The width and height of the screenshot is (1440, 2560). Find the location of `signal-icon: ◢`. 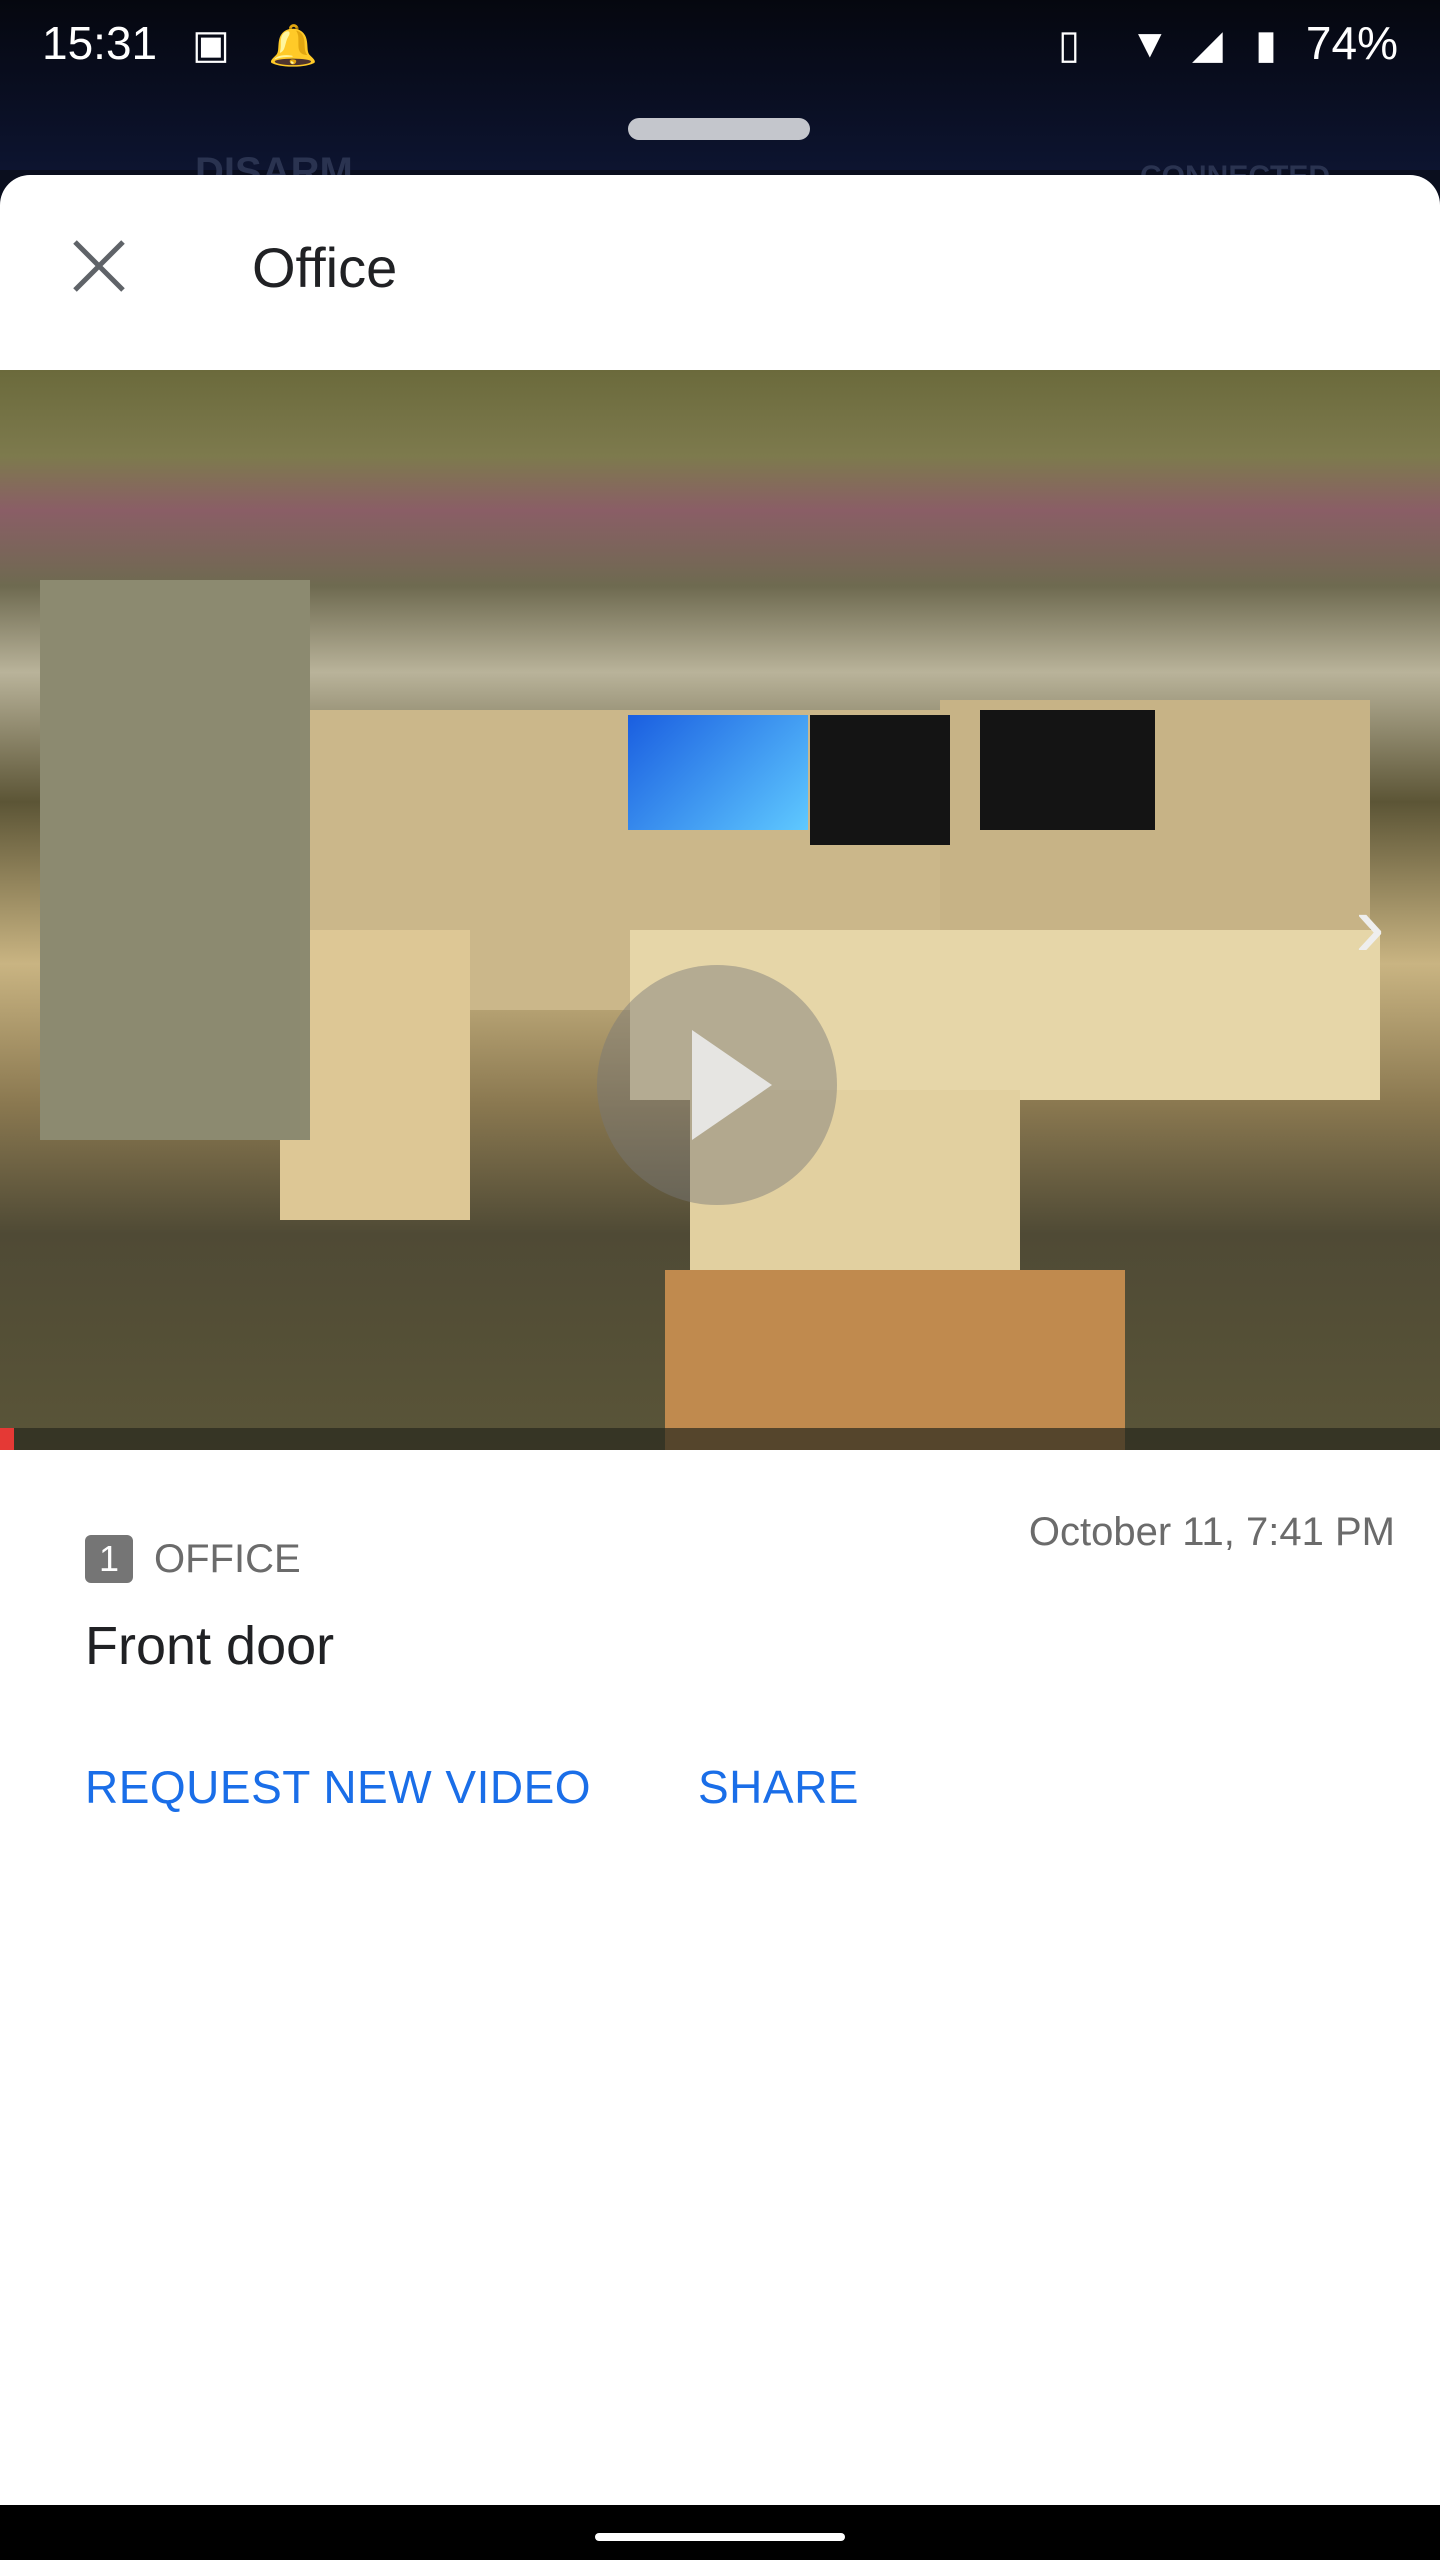

signal-icon: ◢ is located at coordinates (1207, 45).